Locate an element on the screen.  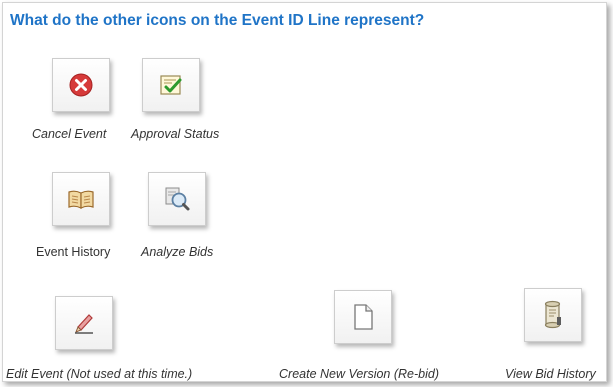
event-history-button is located at coordinates (81, 199).